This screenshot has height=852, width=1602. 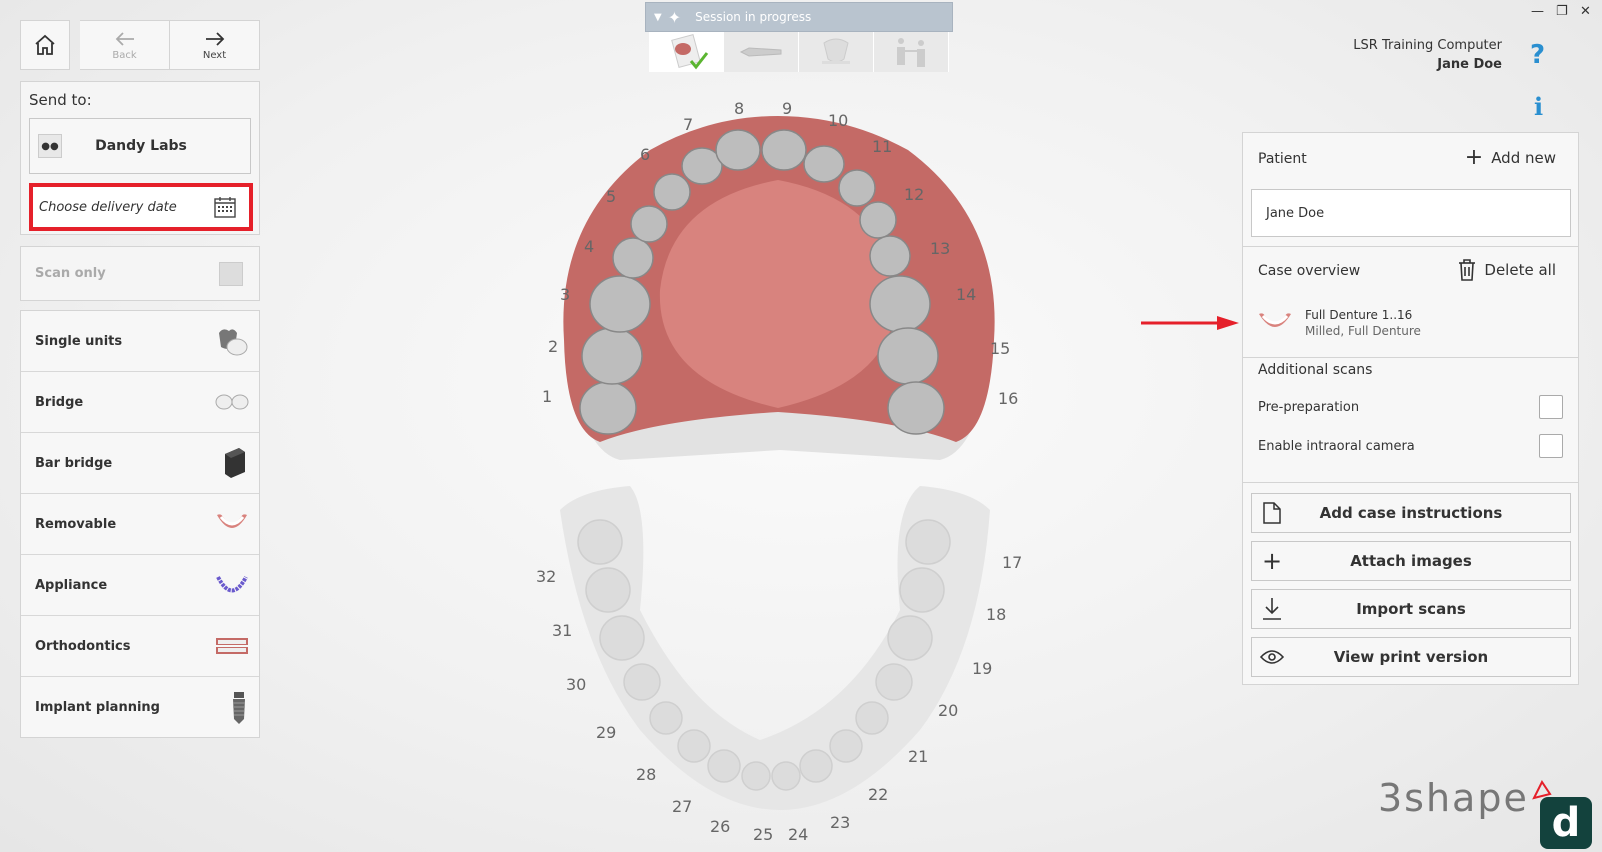 I want to click on document-icon, so click(x=1272, y=513).